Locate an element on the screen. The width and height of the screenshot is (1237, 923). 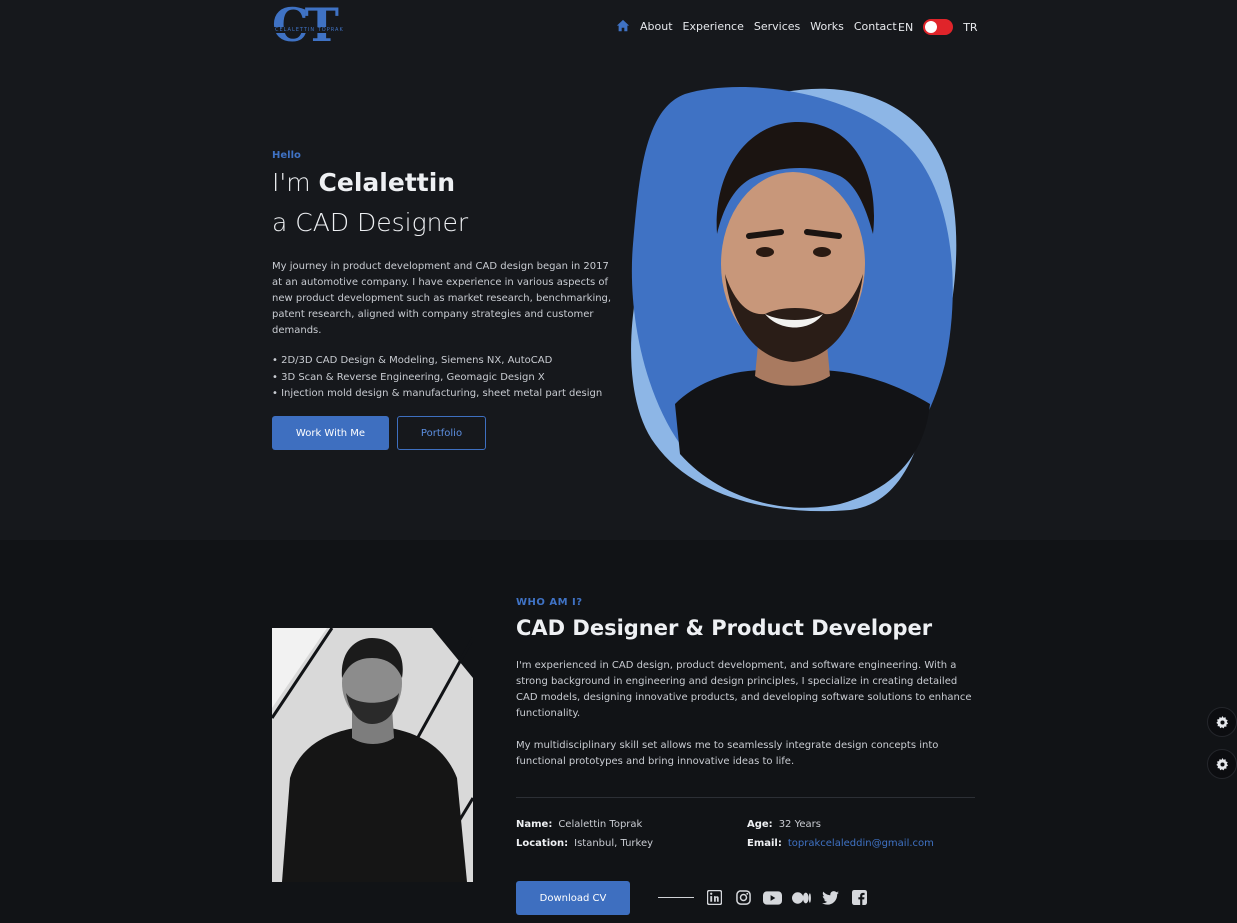
email-link: toprakcelaleddin@gmail.com is located at coordinates (861, 843).